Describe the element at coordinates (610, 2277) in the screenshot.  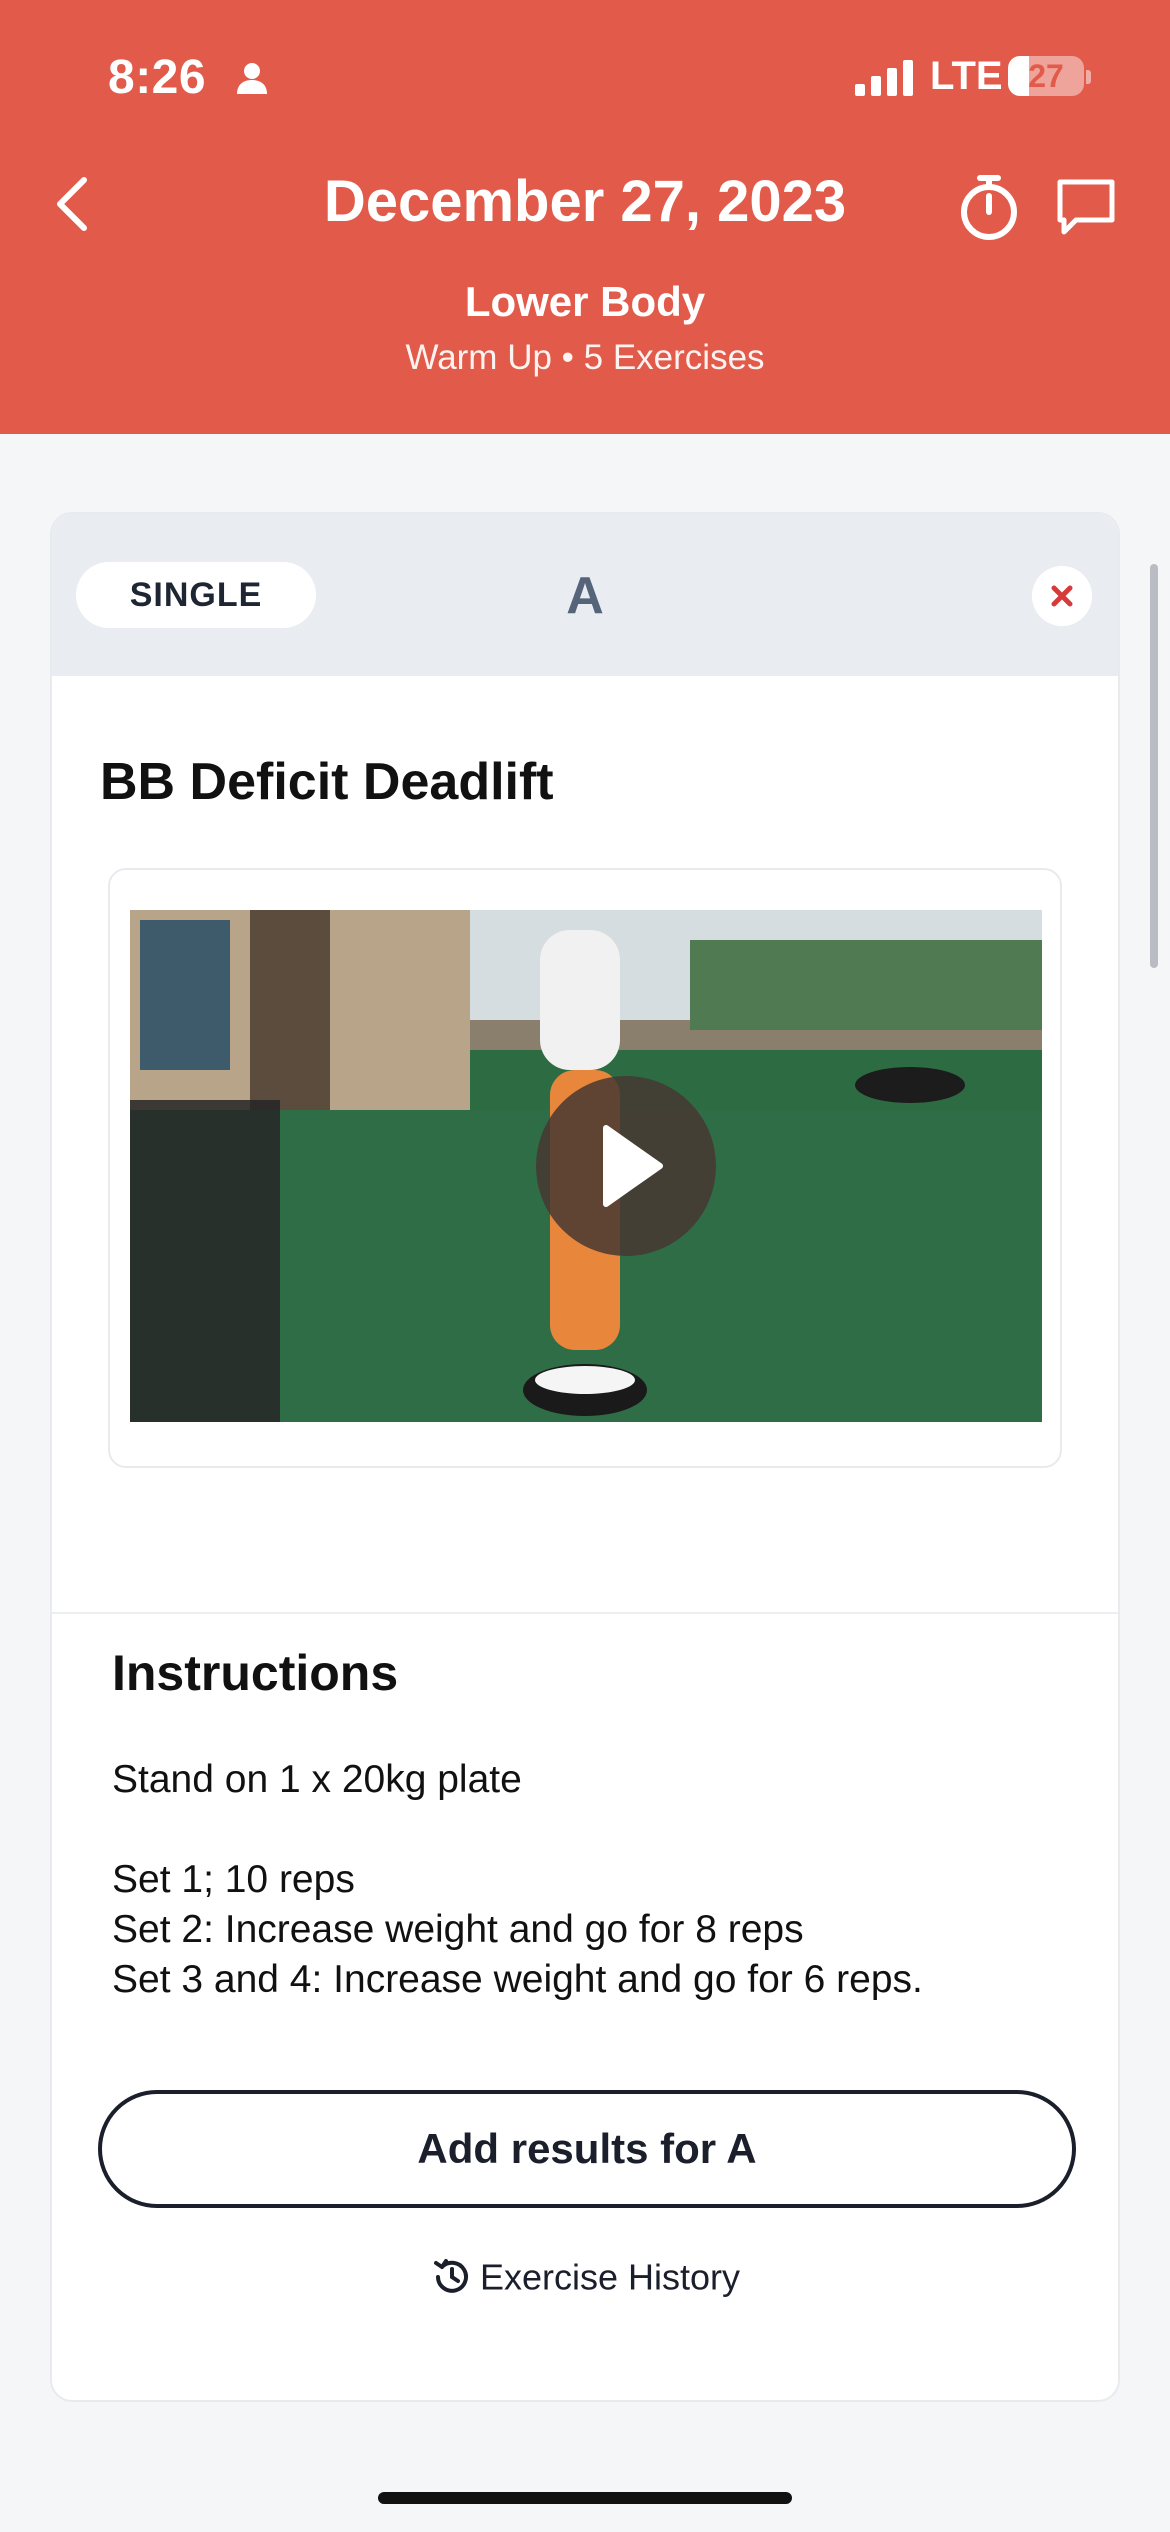
I see `exercise-history-label: Exercise History` at that location.